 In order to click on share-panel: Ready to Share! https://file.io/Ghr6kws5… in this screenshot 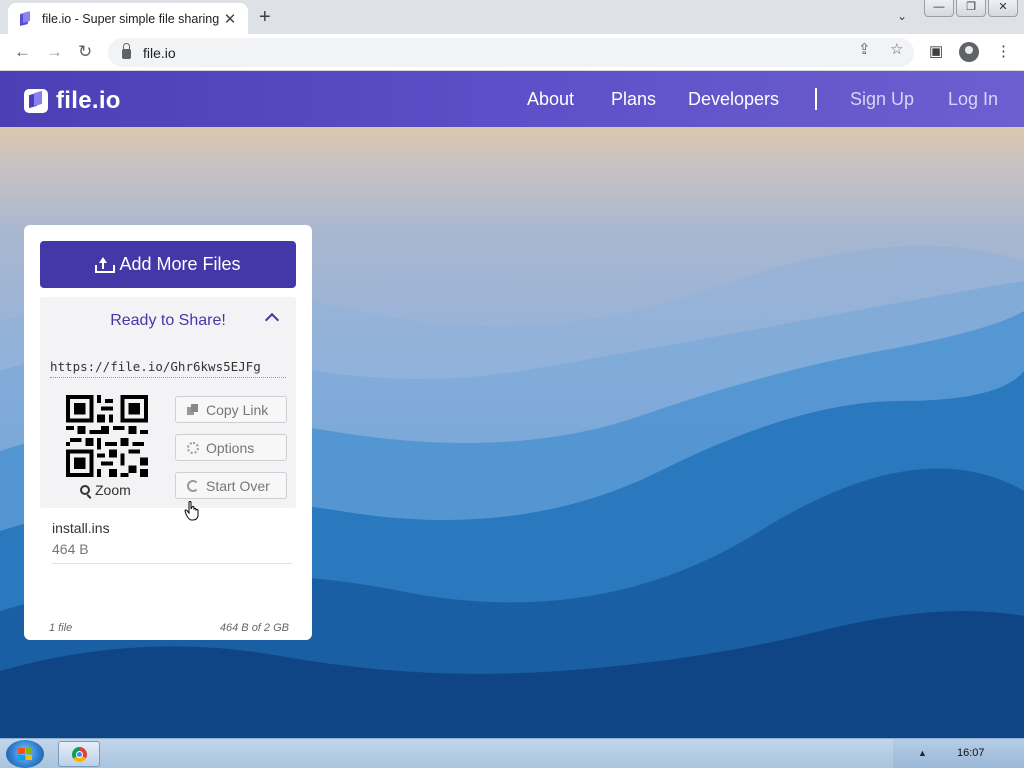, I will do `click(168, 402)`.